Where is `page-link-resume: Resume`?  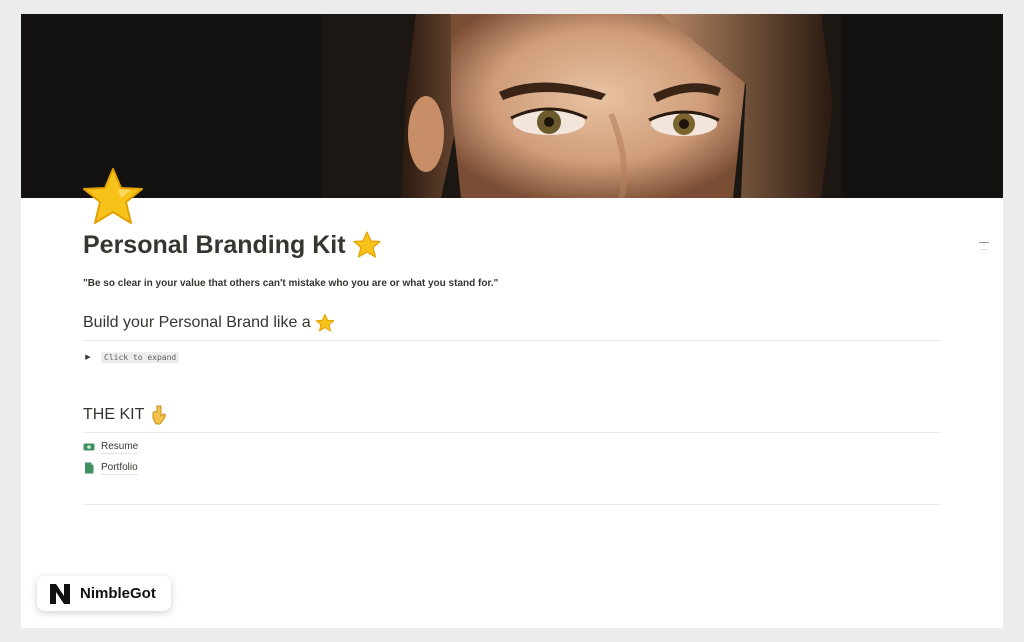 page-link-resume: Resume is located at coordinates (512, 447).